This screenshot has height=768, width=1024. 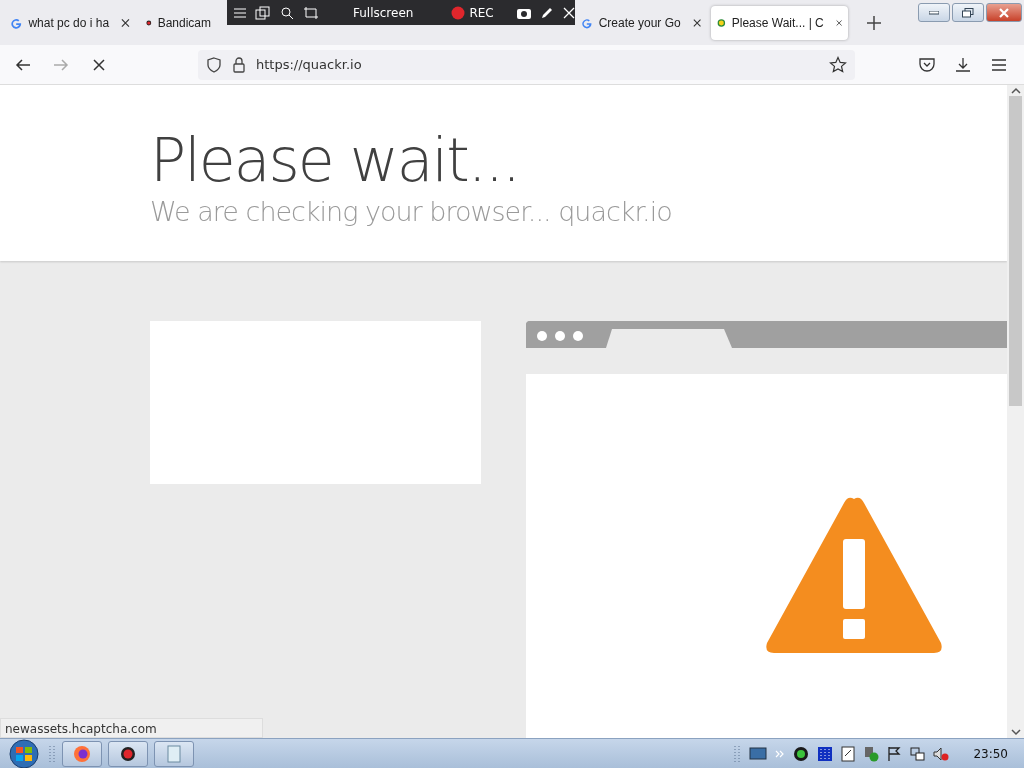 What do you see at coordinates (854, 575) in the screenshot?
I see `warning-icon` at bounding box center [854, 575].